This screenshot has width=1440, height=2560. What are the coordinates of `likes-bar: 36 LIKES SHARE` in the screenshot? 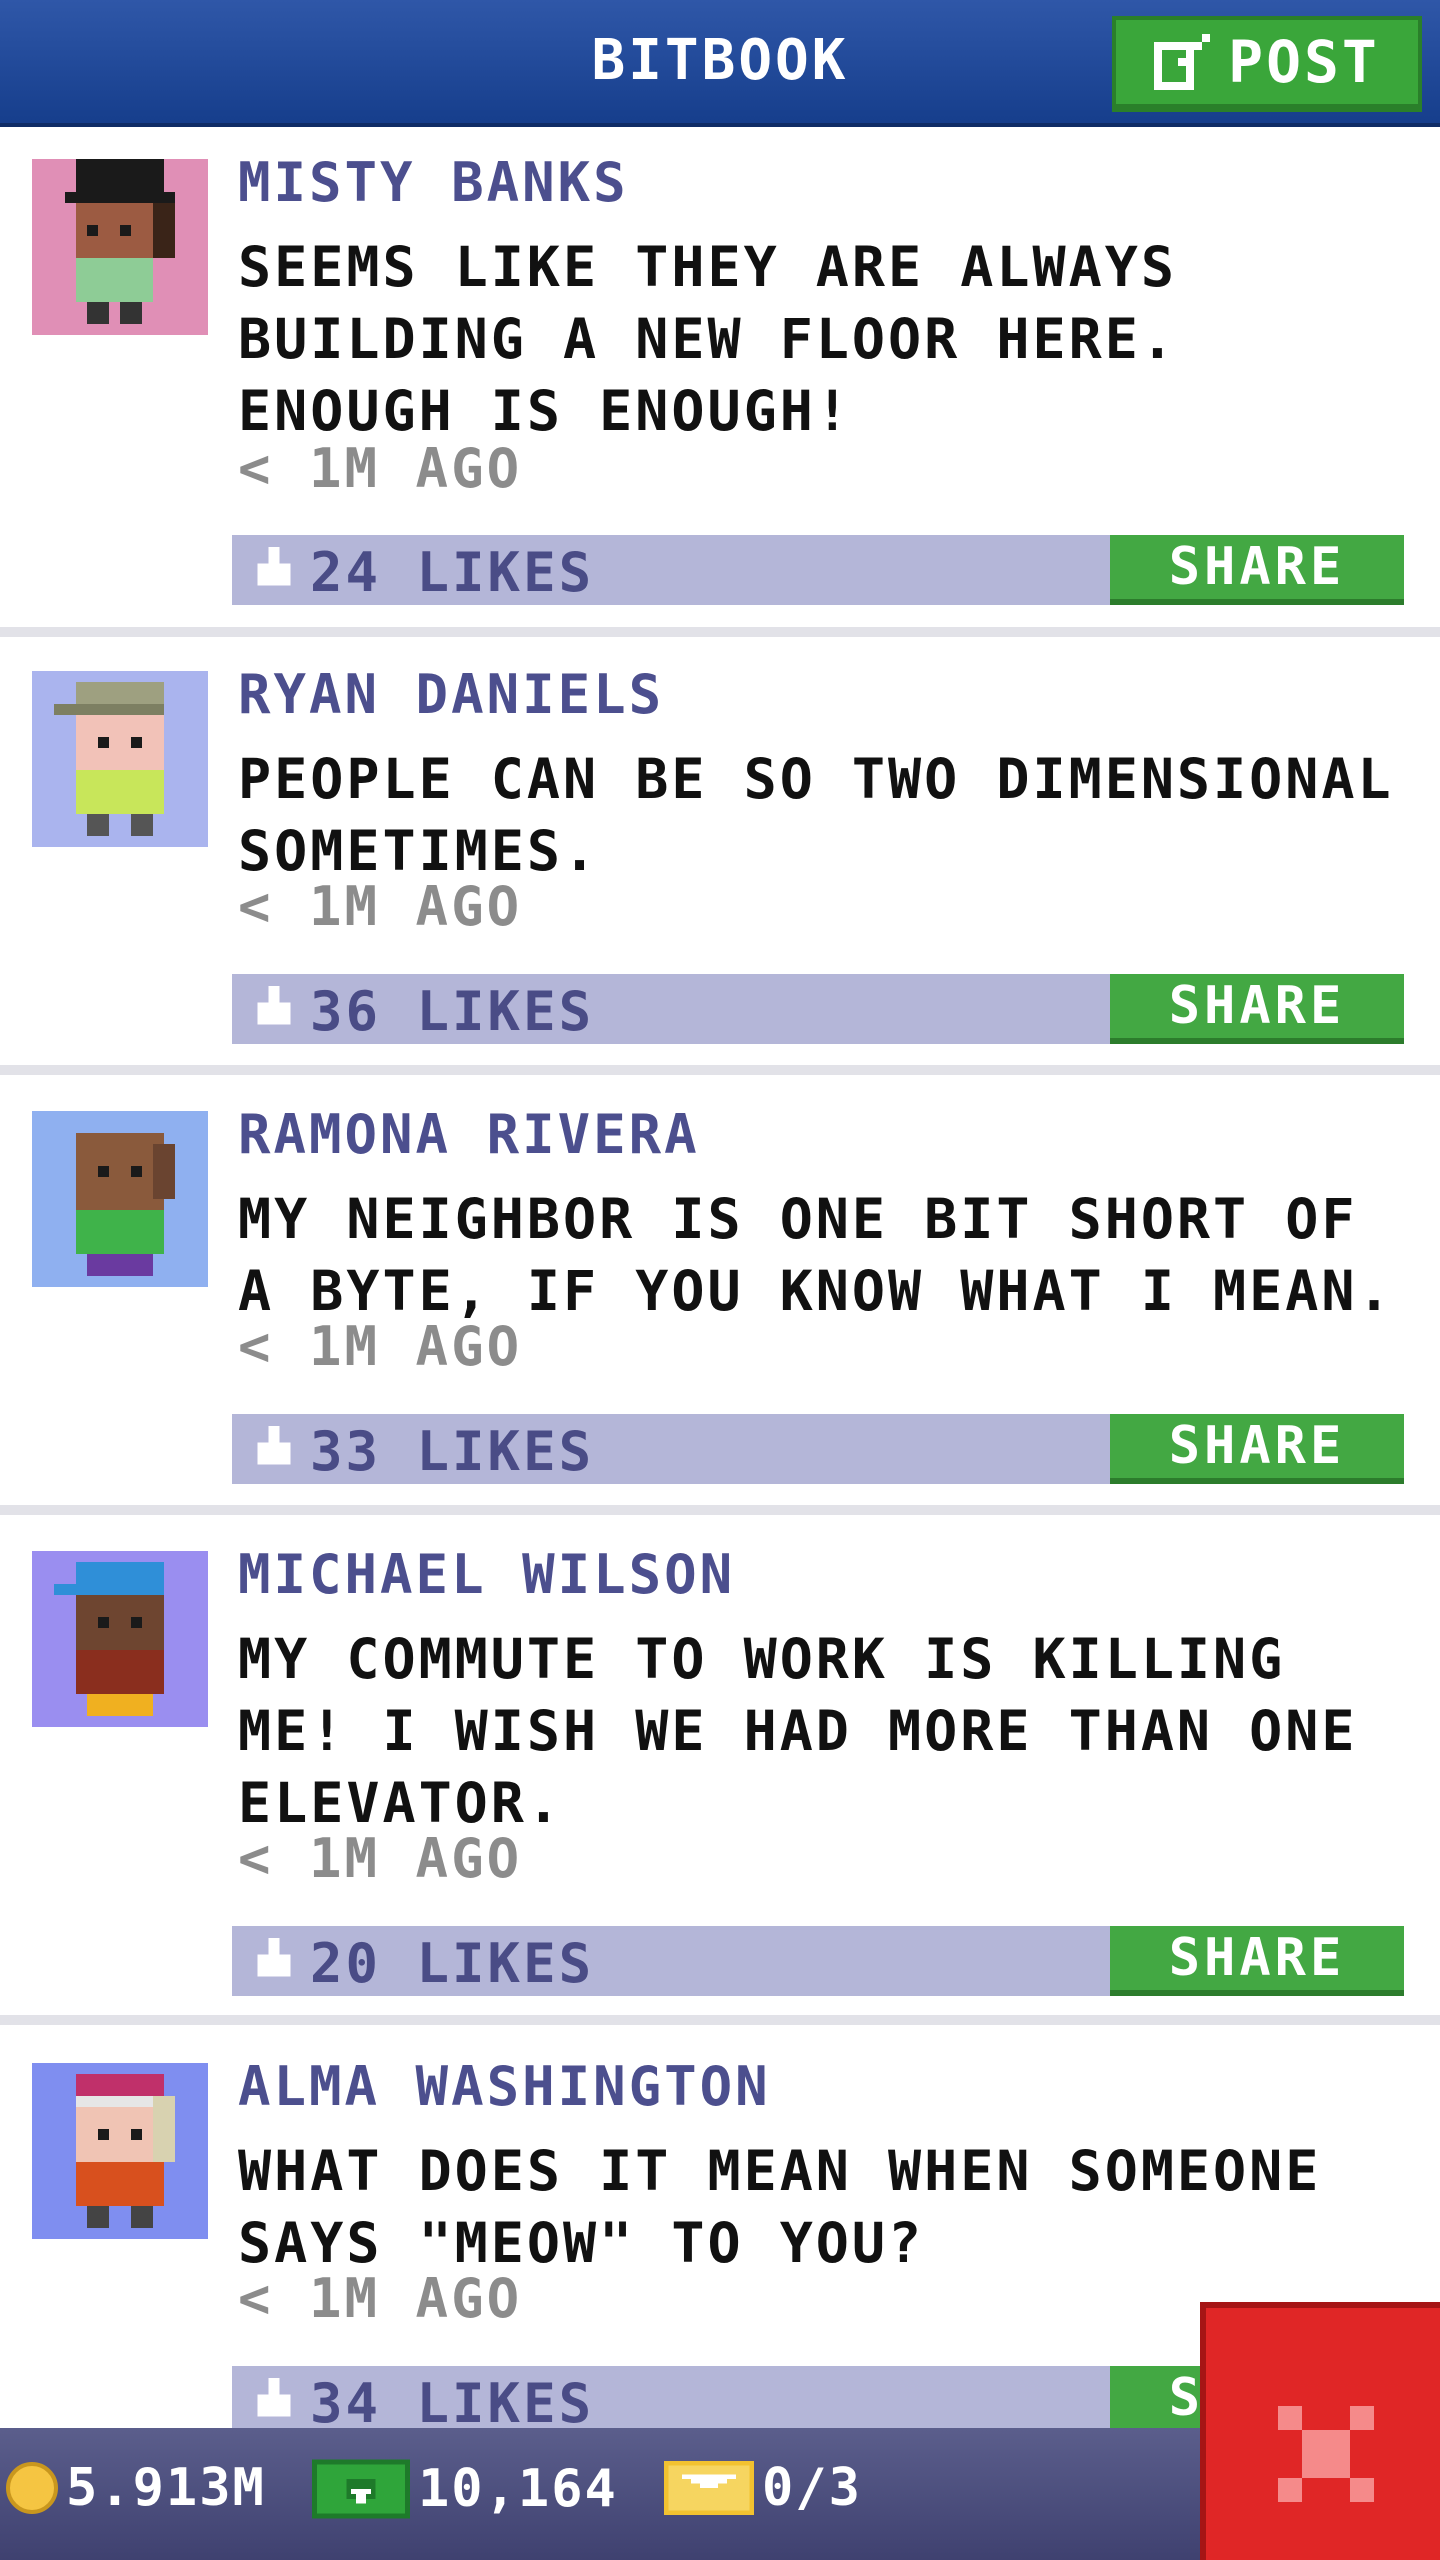 It's located at (818, 1009).